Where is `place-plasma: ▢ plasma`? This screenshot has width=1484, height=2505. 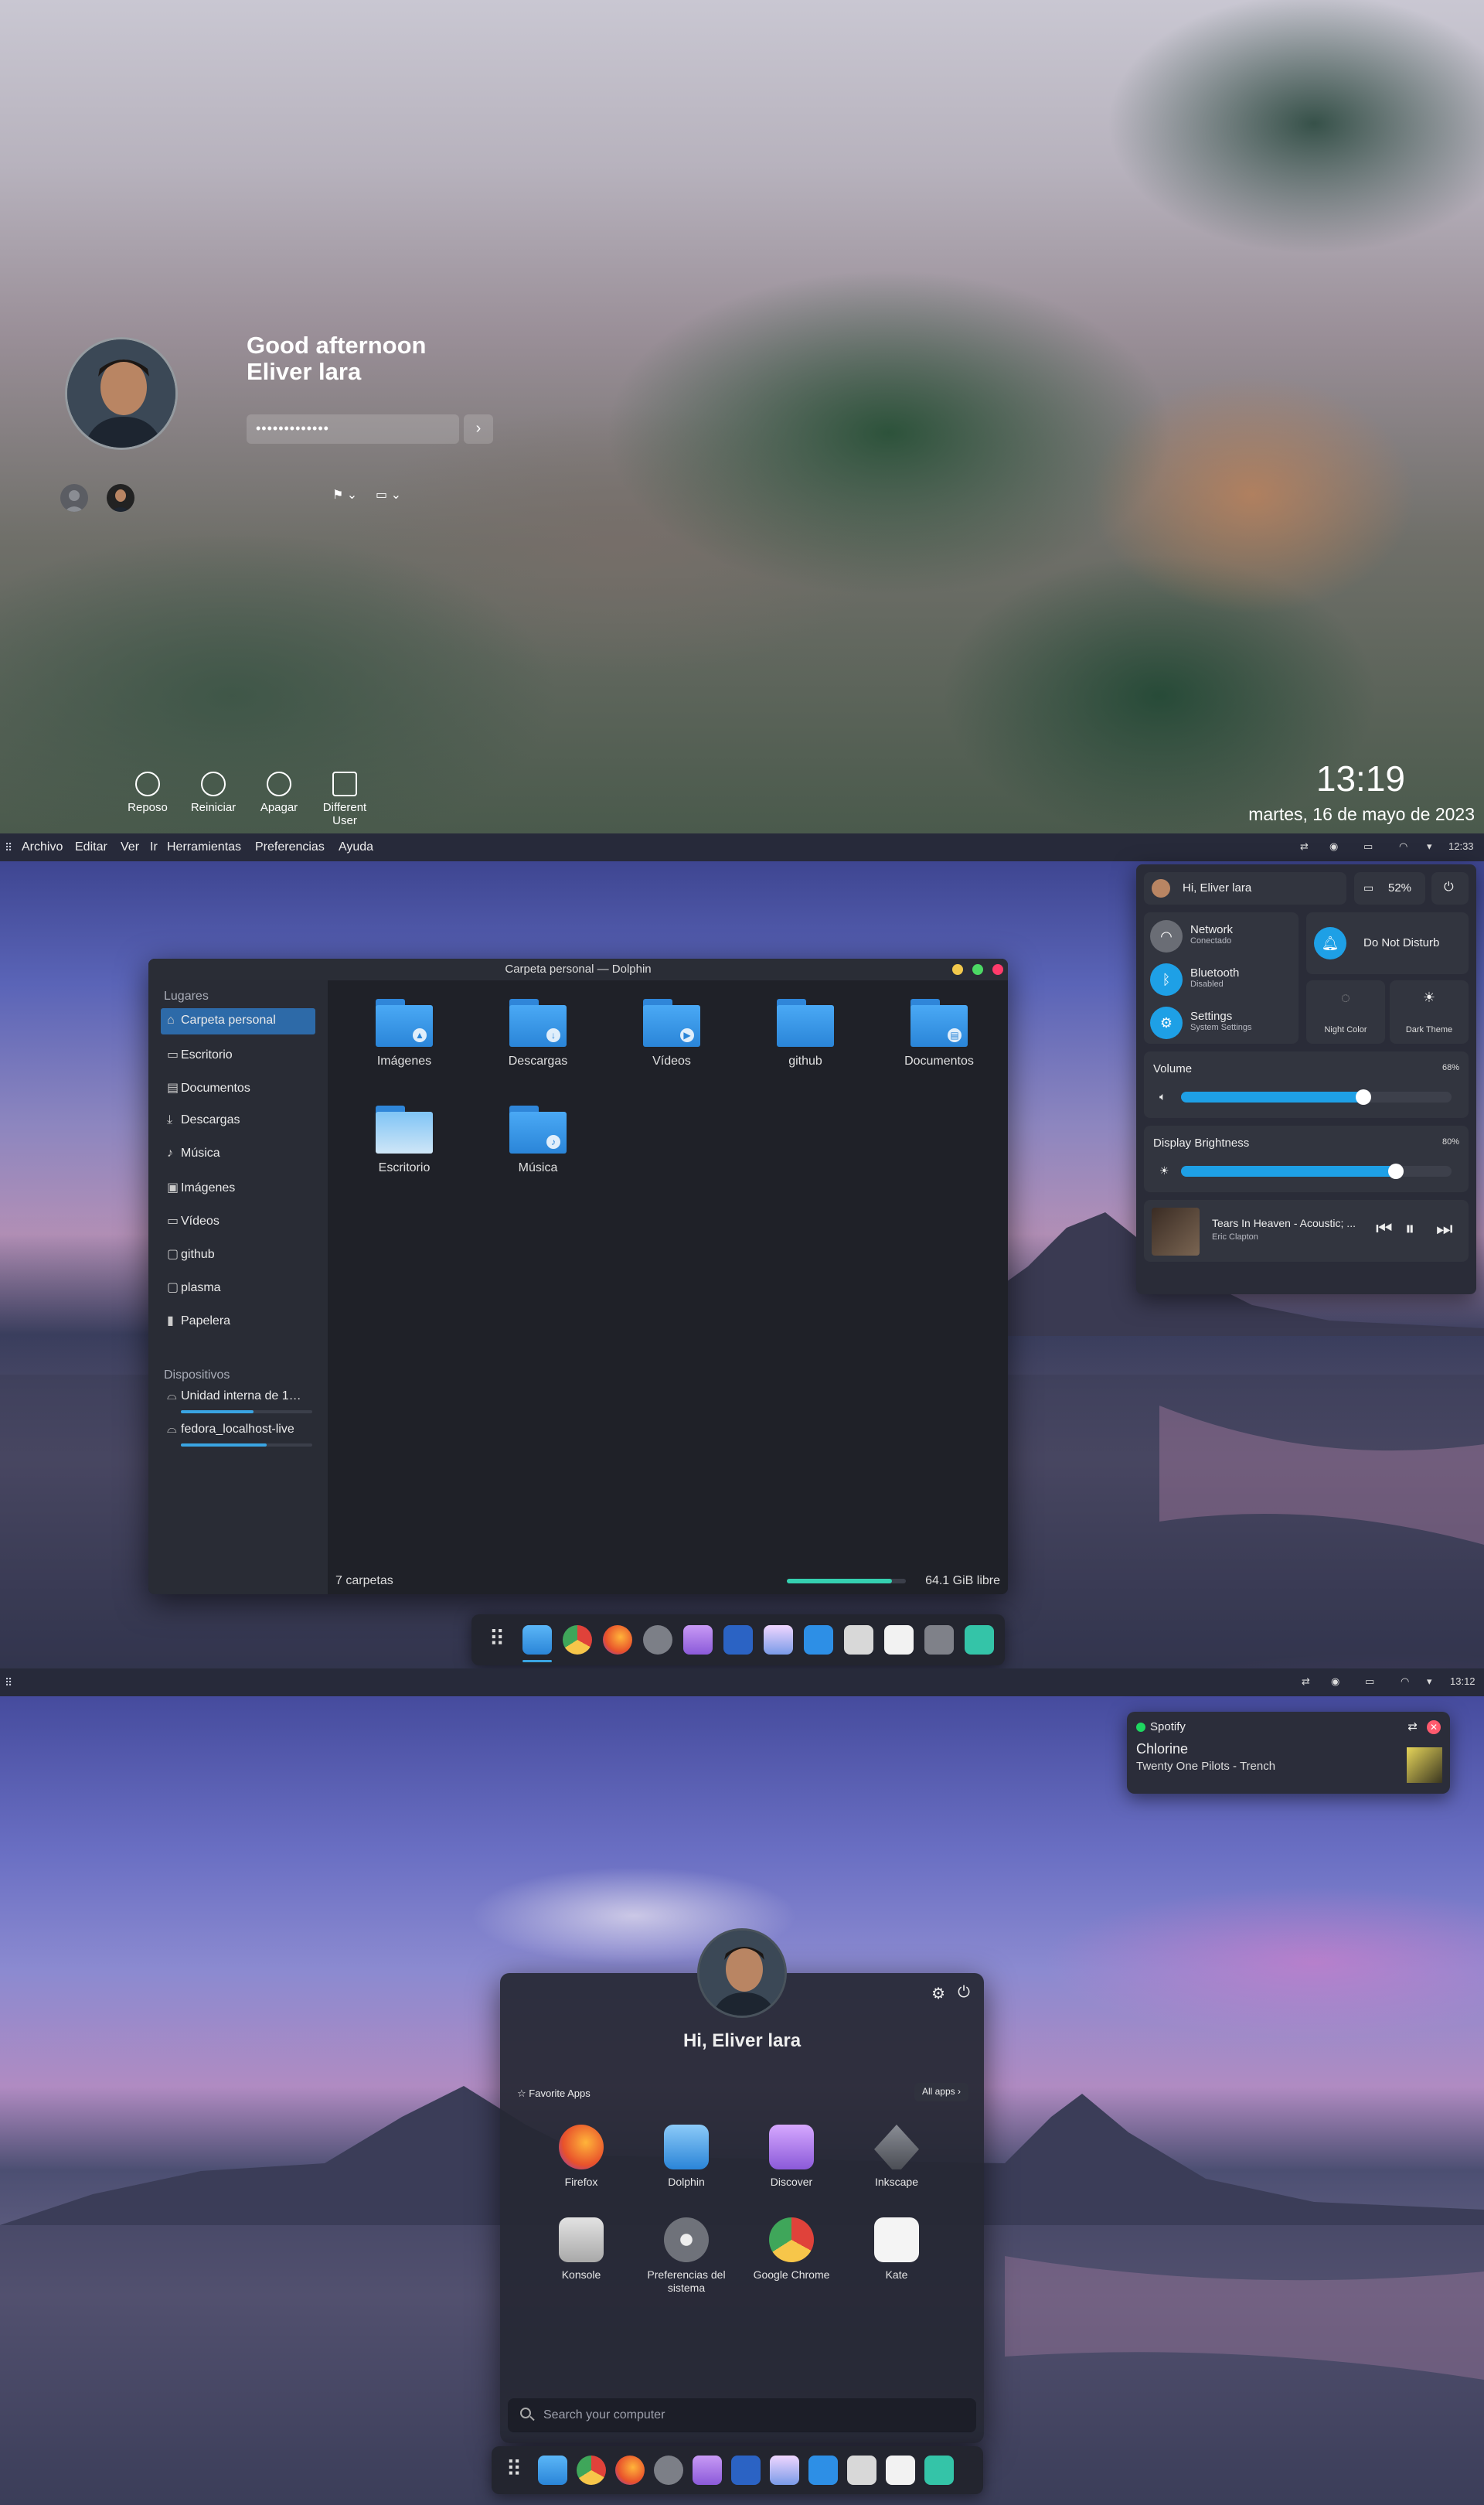 place-plasma: ▢ plasma is located at coordinates (238, 1287).